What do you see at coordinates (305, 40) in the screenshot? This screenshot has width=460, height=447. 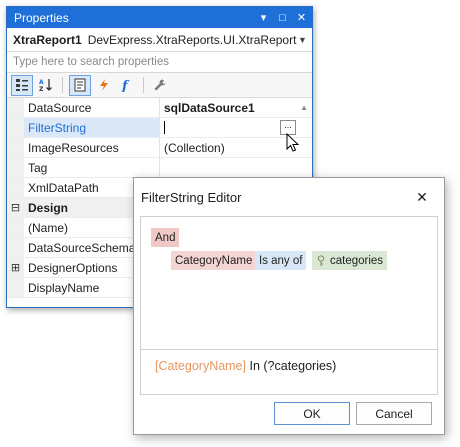 I see `chevron-down-icon: ▼` at bounding box center [305, 40].